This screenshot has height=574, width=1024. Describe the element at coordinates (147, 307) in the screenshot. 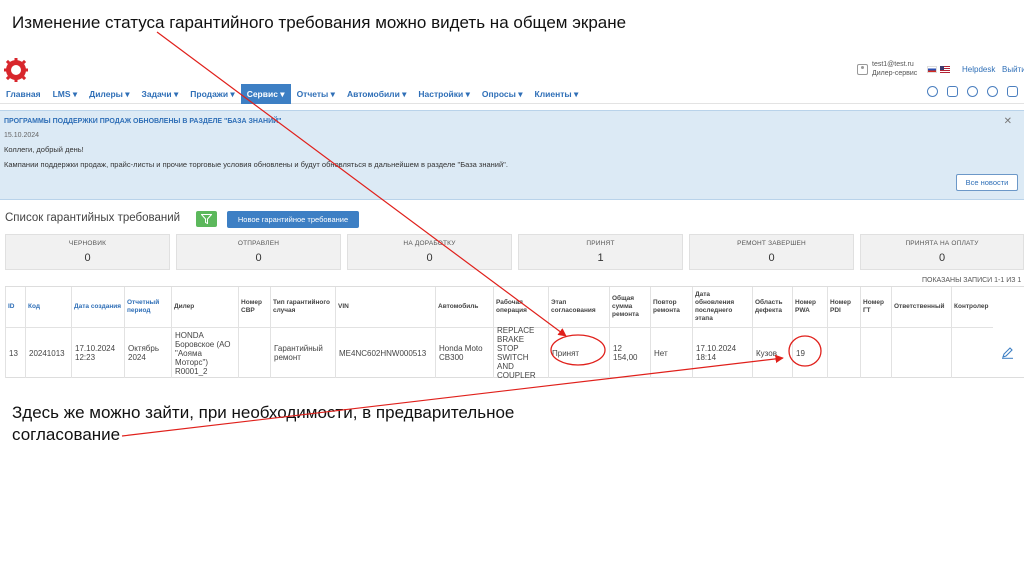

I see `column-header: Отчетный период` at that location.